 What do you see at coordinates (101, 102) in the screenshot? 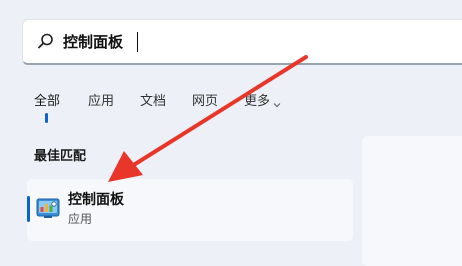
I see `tab-apps: 应用` at bounding box center [101, 102].